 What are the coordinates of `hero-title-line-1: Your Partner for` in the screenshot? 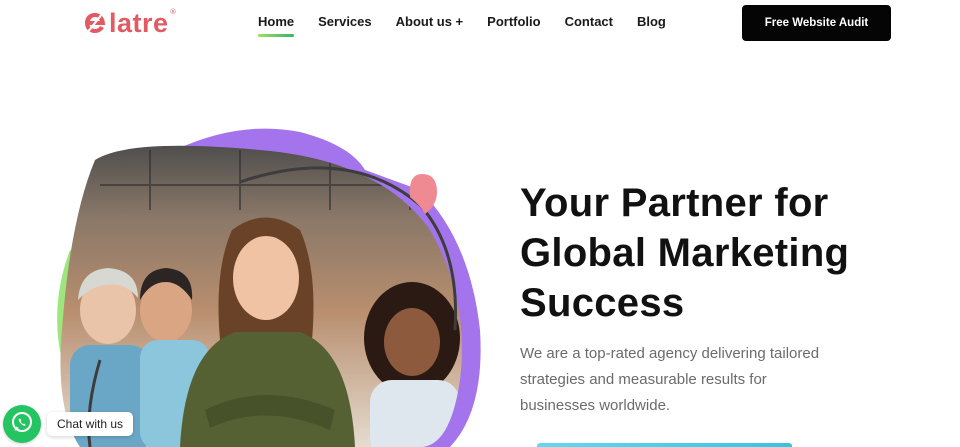 It's located at (674, 203).